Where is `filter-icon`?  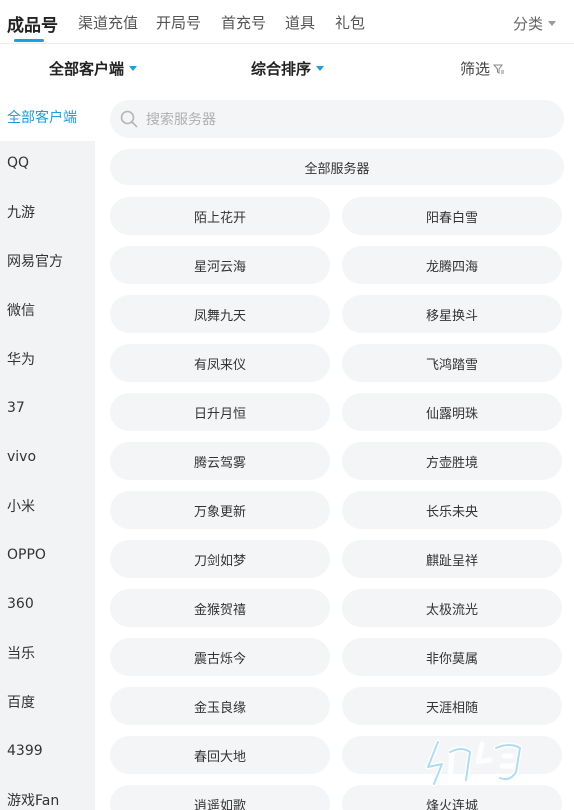 filter-icon is located at coordinates (499, 69).